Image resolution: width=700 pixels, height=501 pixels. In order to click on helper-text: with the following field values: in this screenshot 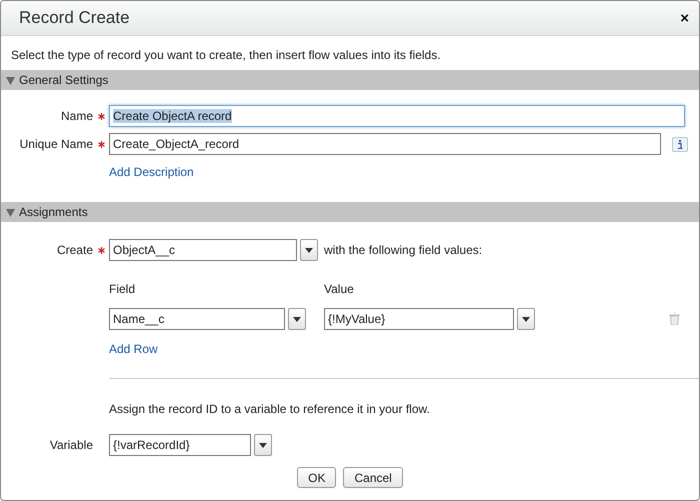, I will do `click(403, 250)`.